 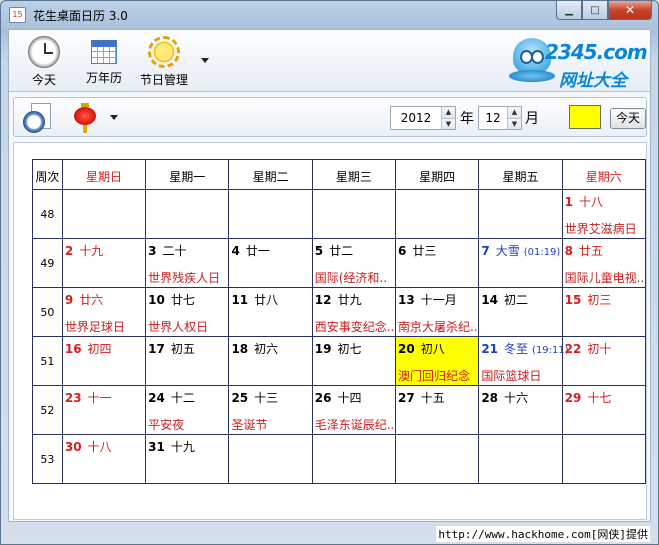 I want to click on day-cell: 25 十三 圣诞节, so click(x=270, y=410).